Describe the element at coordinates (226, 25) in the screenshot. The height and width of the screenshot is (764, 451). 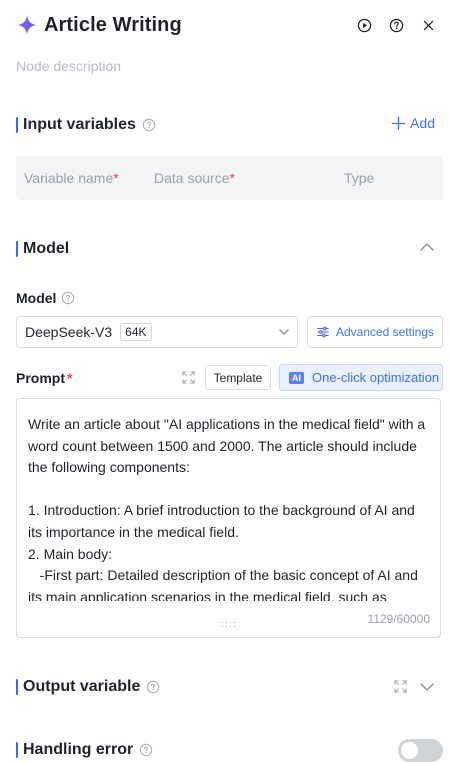
I see `node-header: Article Writing` at that location.